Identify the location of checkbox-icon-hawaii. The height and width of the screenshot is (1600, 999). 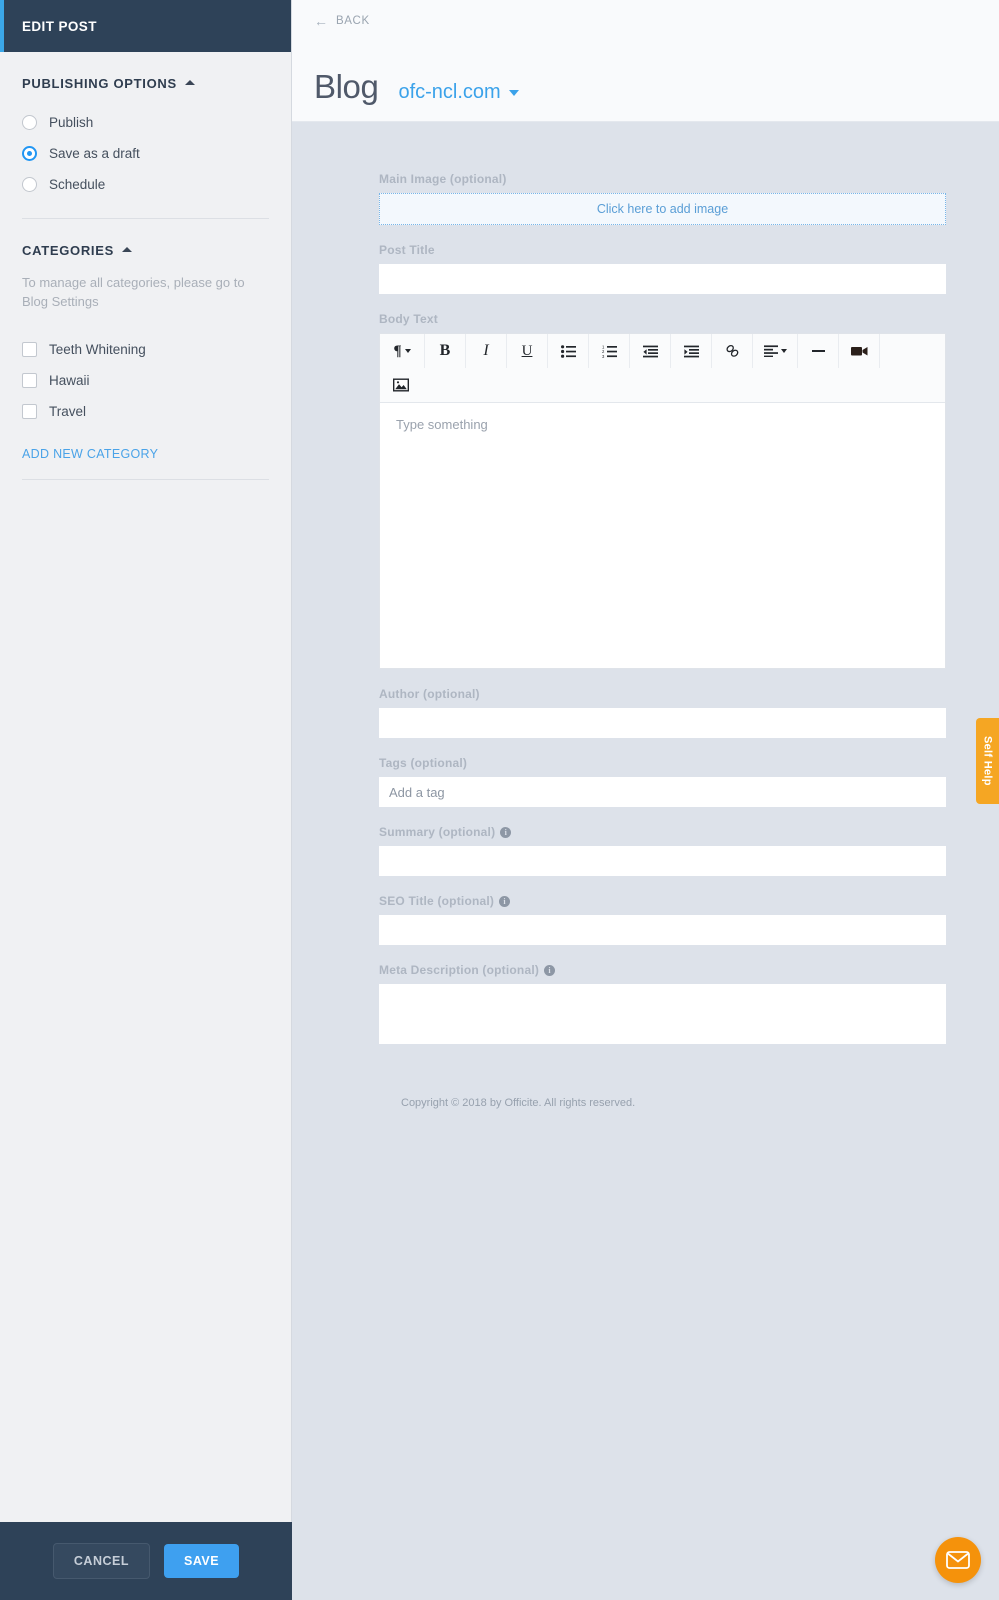
(29, 380).